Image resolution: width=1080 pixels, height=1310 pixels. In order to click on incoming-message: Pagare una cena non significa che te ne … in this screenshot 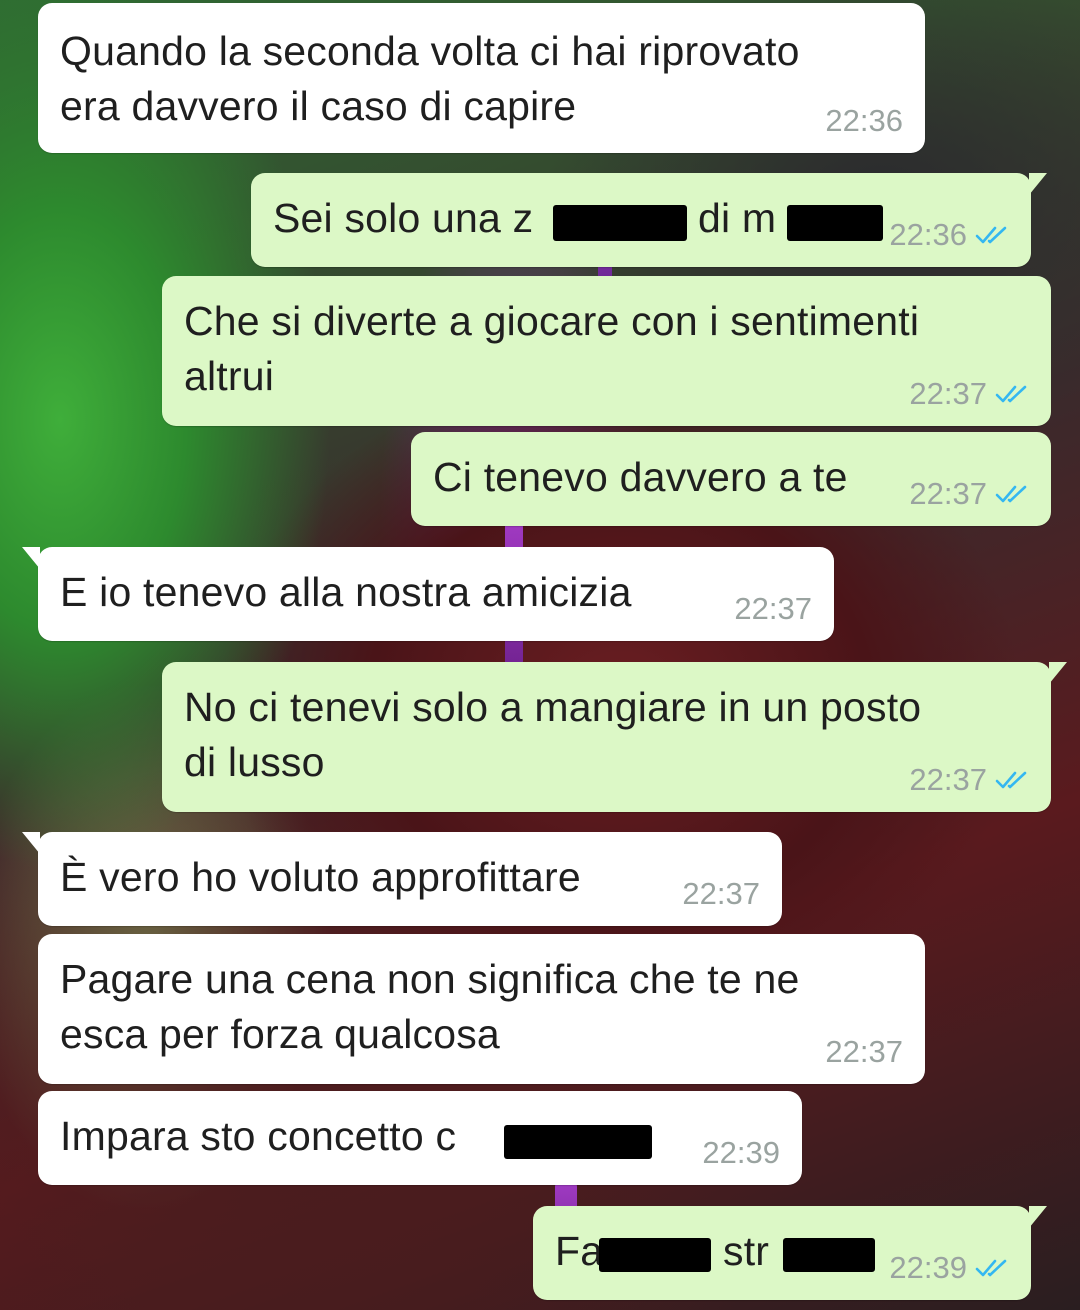, I will do `click(481, 1009)`.